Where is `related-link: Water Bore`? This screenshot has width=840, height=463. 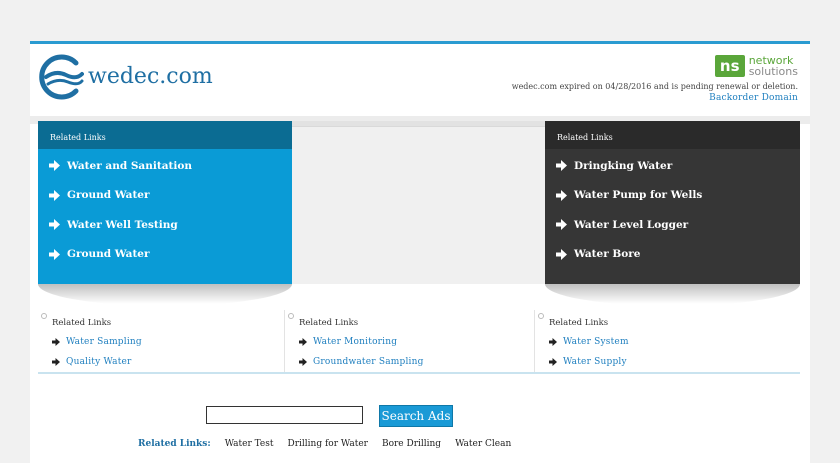 related-link: Water Bore is located at coordinates (607, 254).